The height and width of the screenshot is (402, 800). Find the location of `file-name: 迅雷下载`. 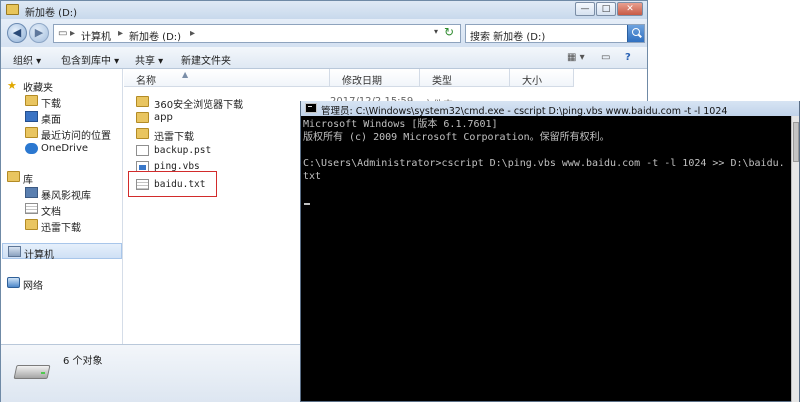

file-name: 迅雷下载 is located at coordinates (174, 137).